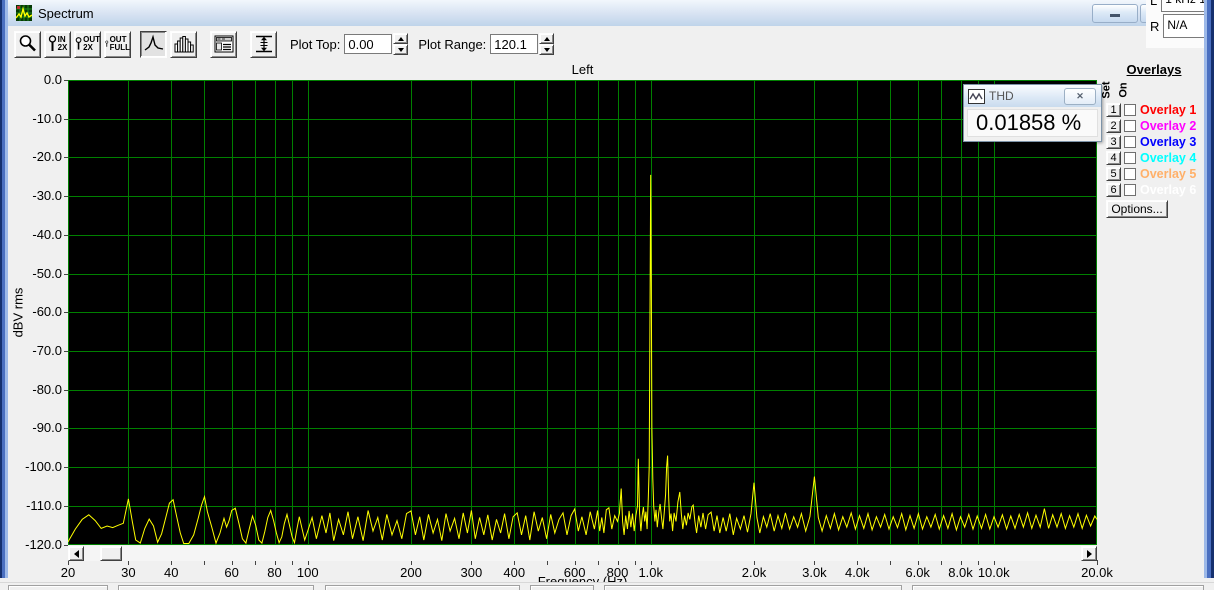  What do you see at coordinates (1113, 110) in the screenshot?
I see `overlay-set-button: 1` at bounding box center [1113, 110].